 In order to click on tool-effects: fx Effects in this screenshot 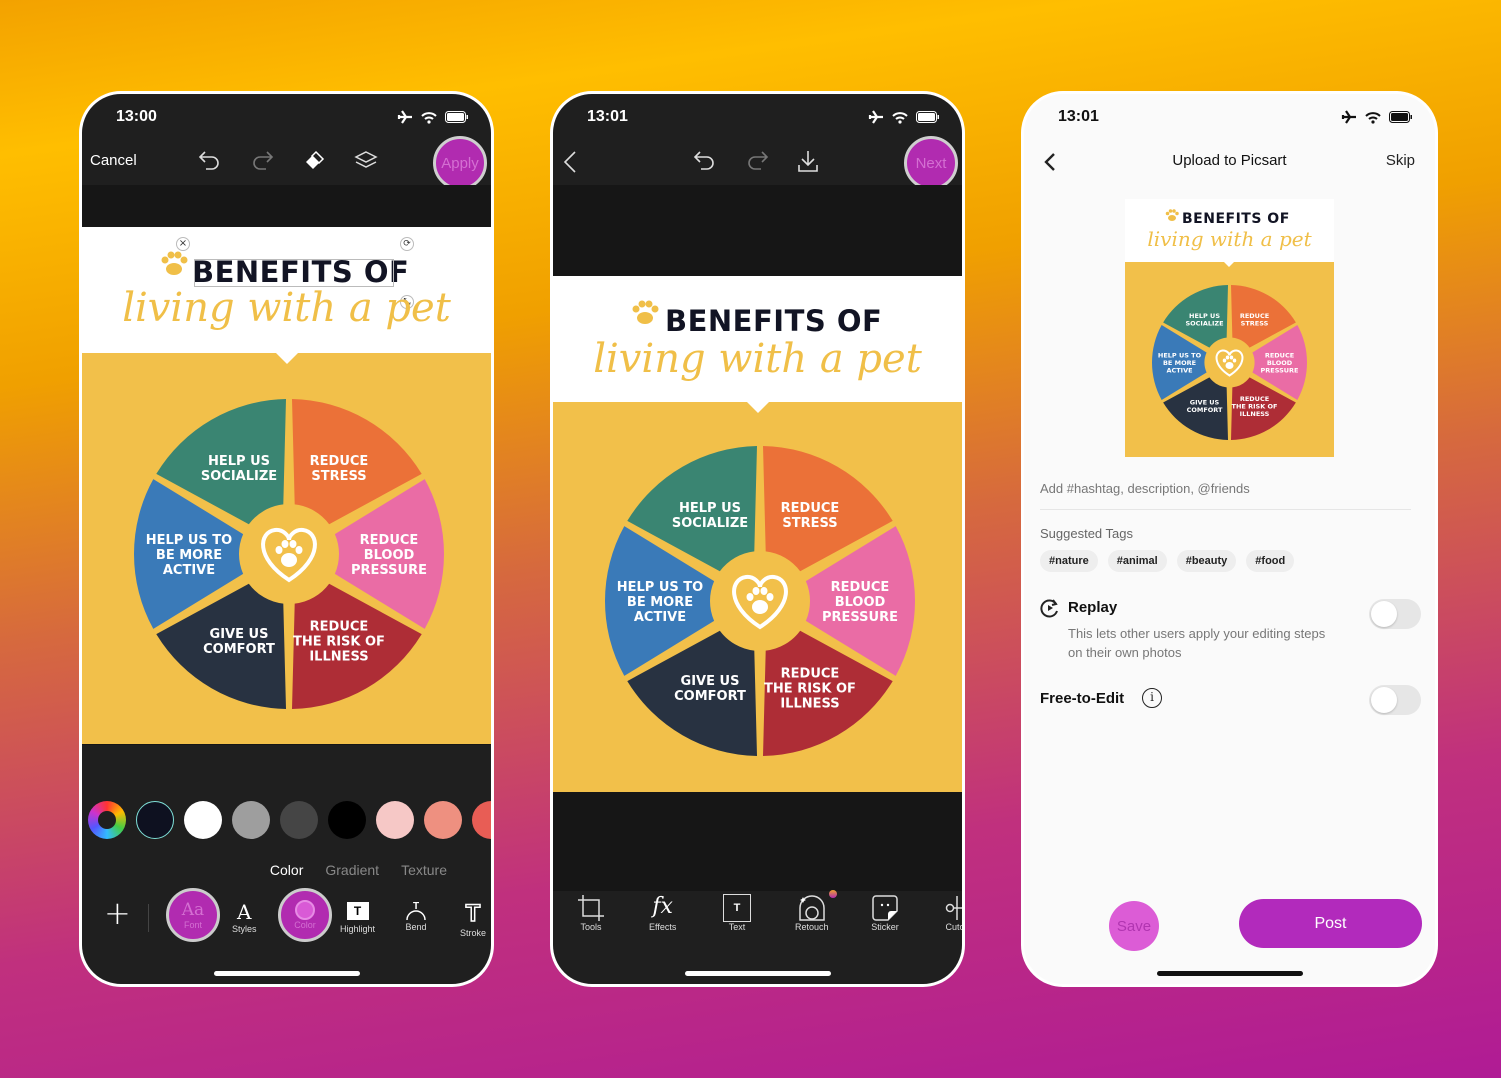, I will do `click(662, 913)`.